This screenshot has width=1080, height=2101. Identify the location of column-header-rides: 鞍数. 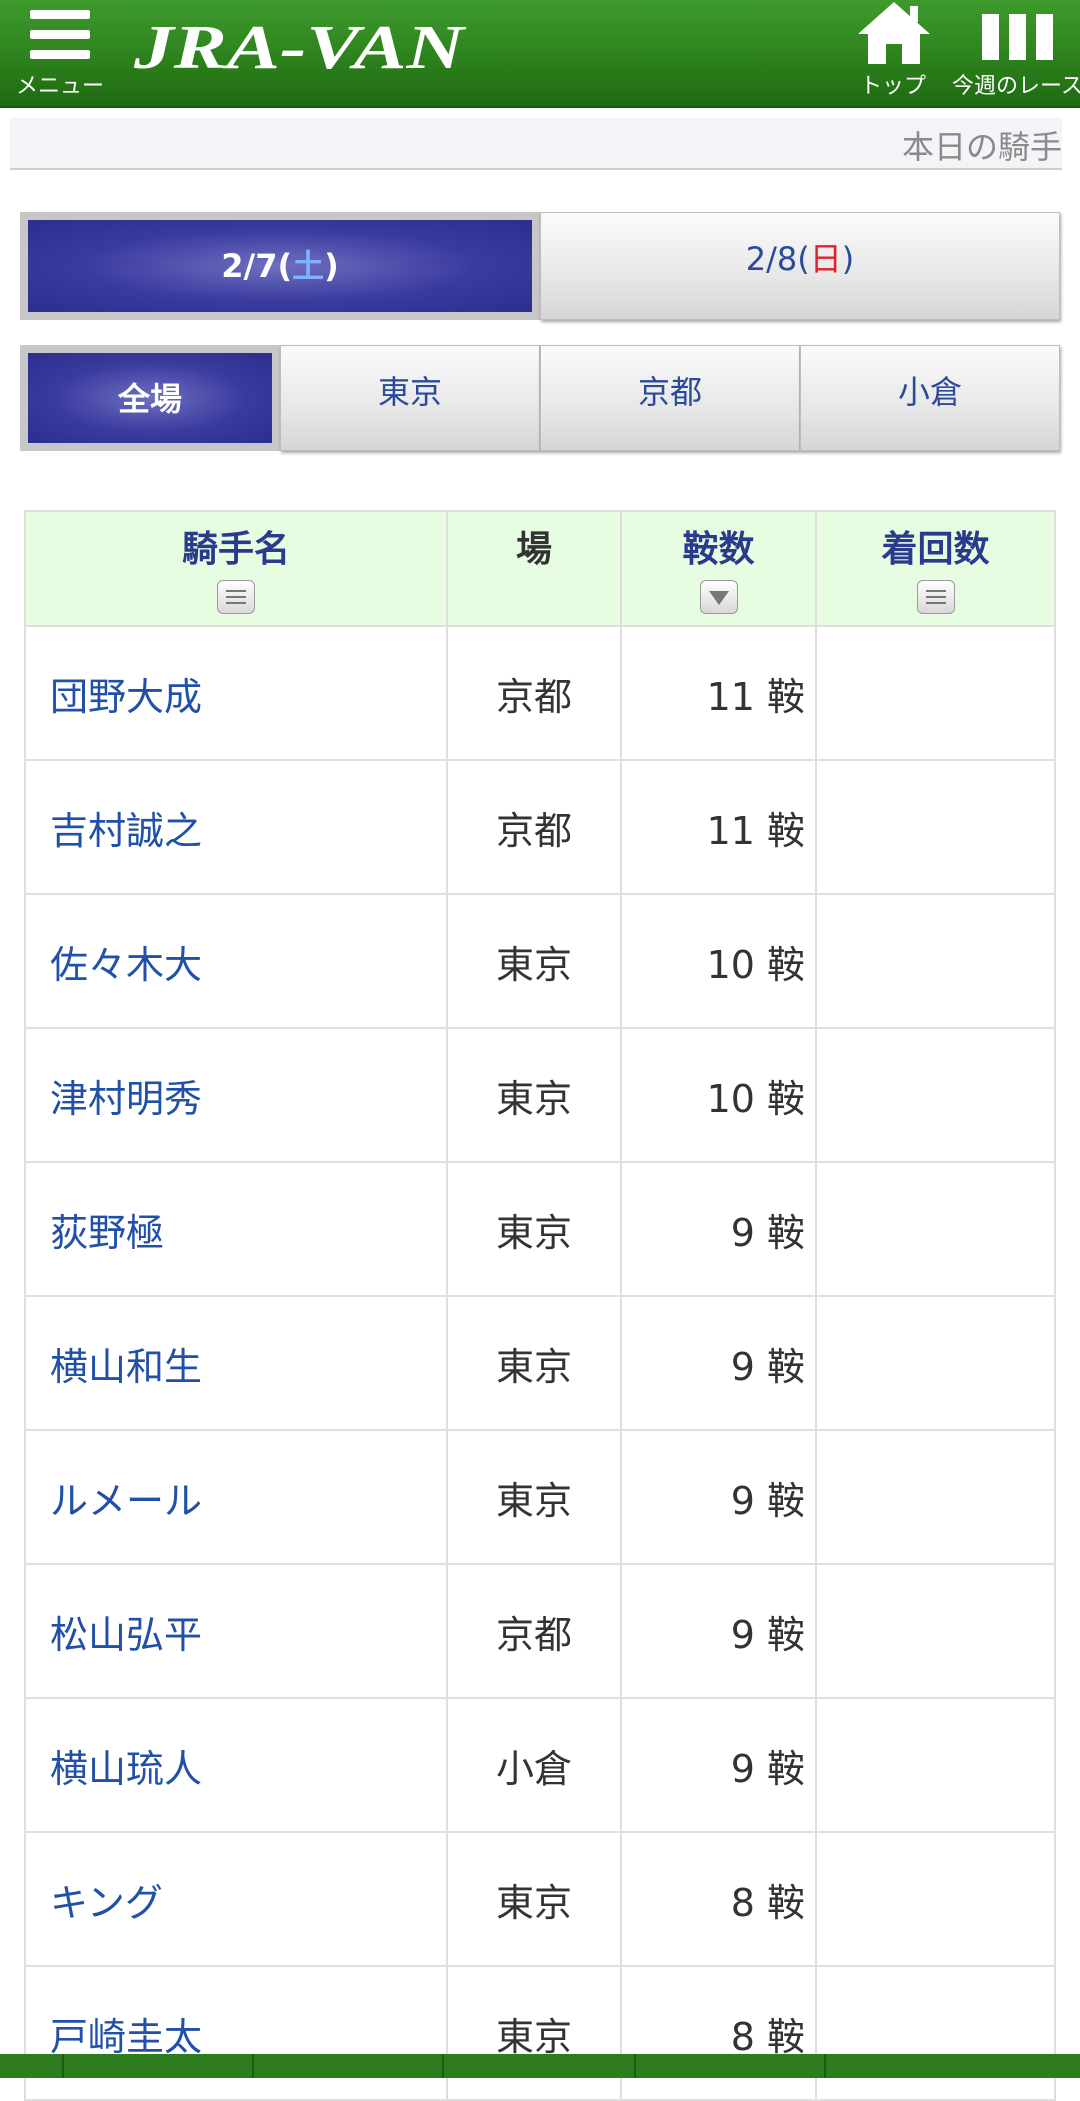
(718, 568).